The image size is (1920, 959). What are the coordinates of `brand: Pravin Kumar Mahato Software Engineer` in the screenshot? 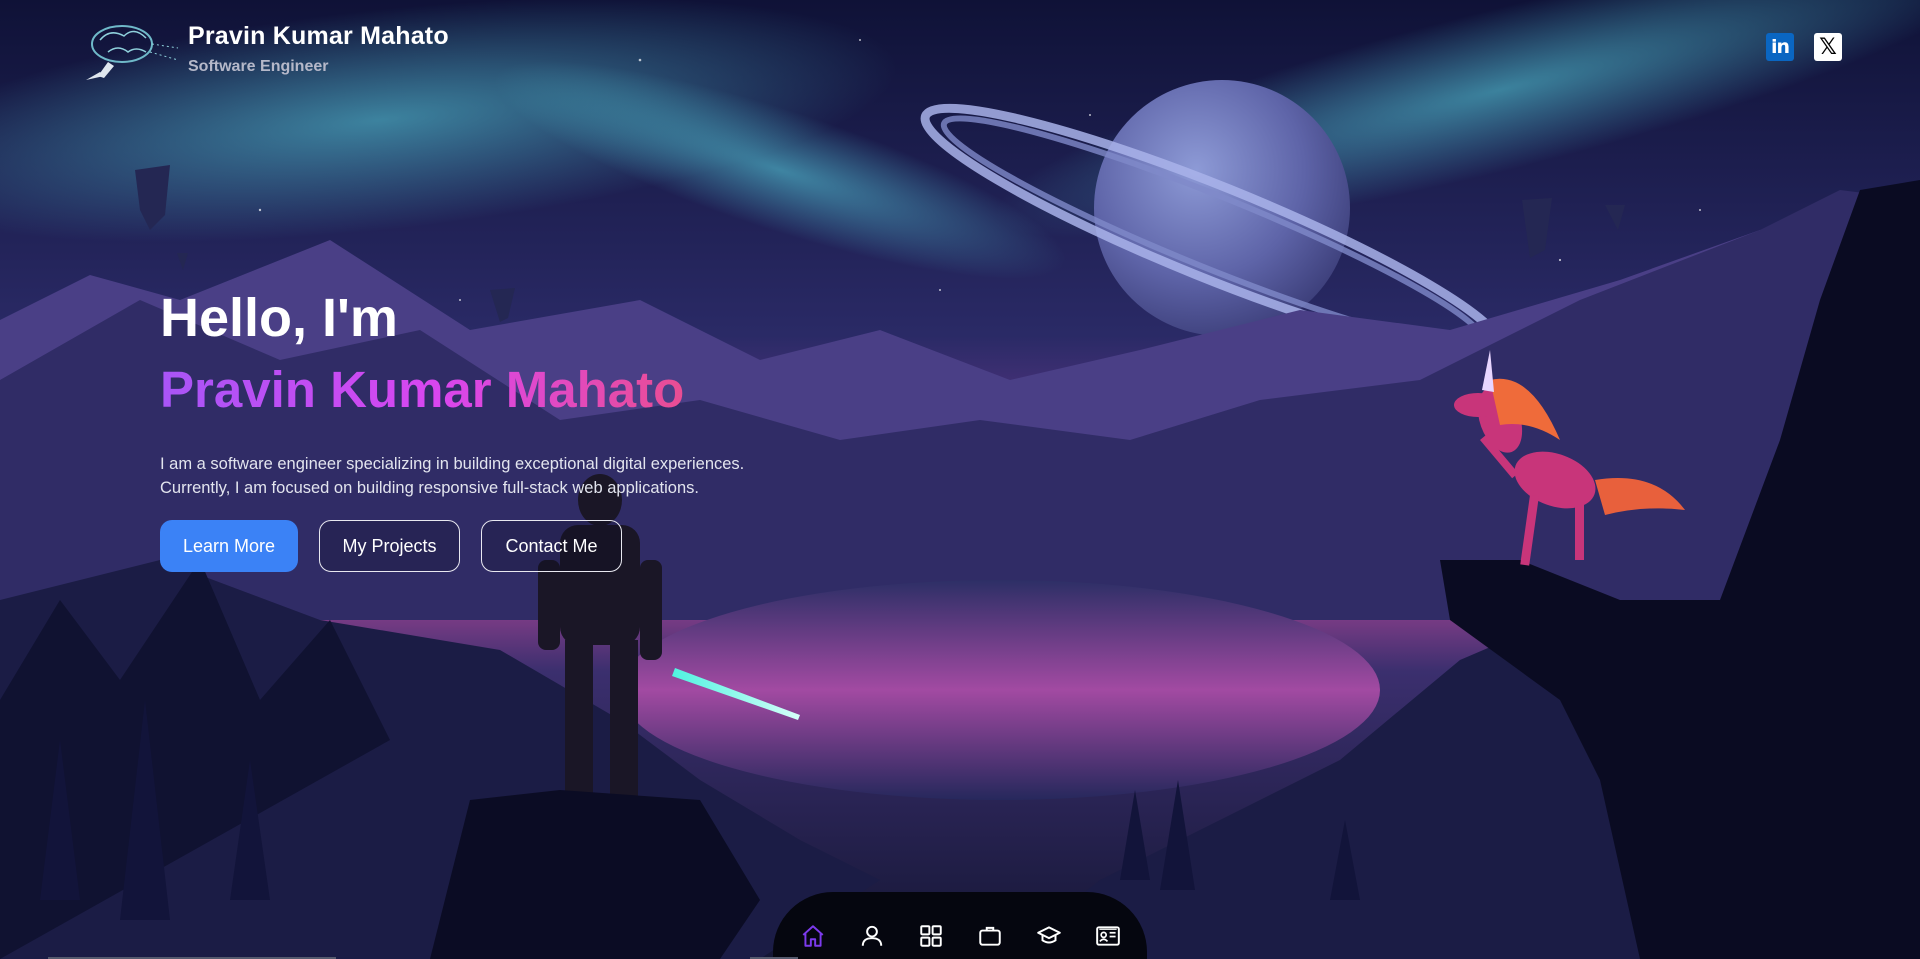 It's located at (263, 51).